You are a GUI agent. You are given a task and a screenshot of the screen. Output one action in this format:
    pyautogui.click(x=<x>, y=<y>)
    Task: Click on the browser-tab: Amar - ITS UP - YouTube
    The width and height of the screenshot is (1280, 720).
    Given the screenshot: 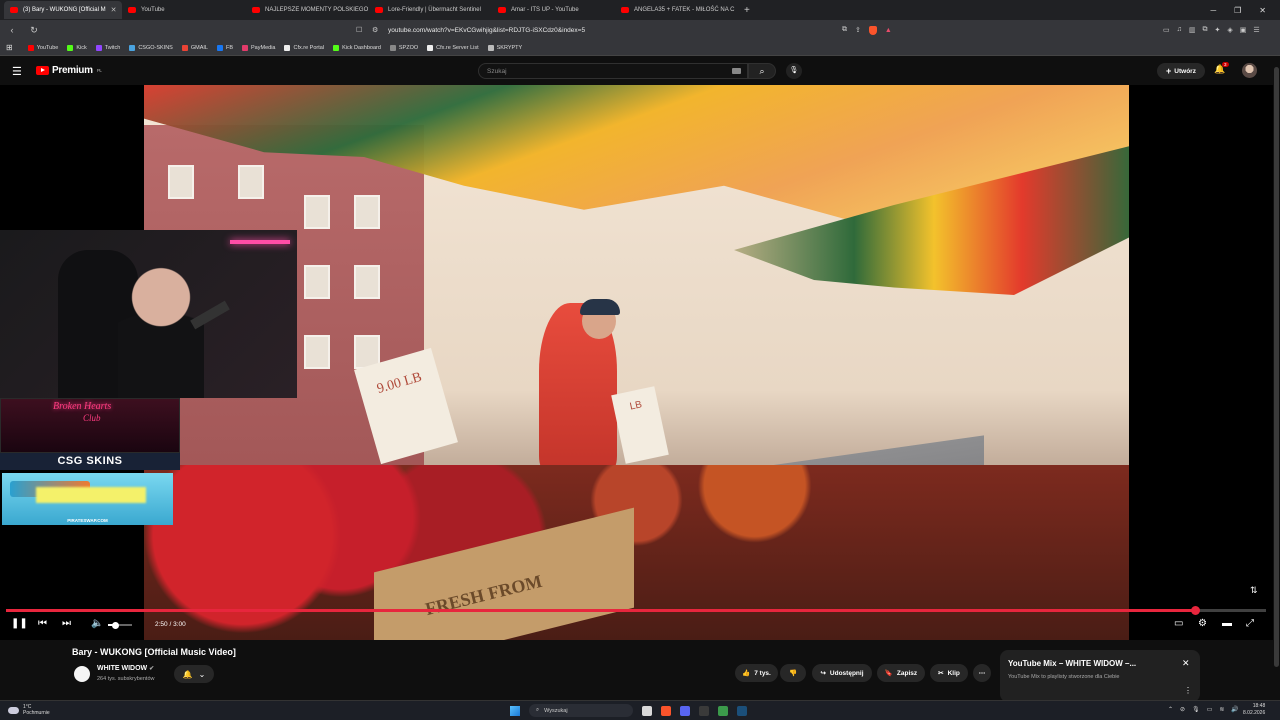 What is the action you would take?
    pyautogui.click(x=553, y=10)
    